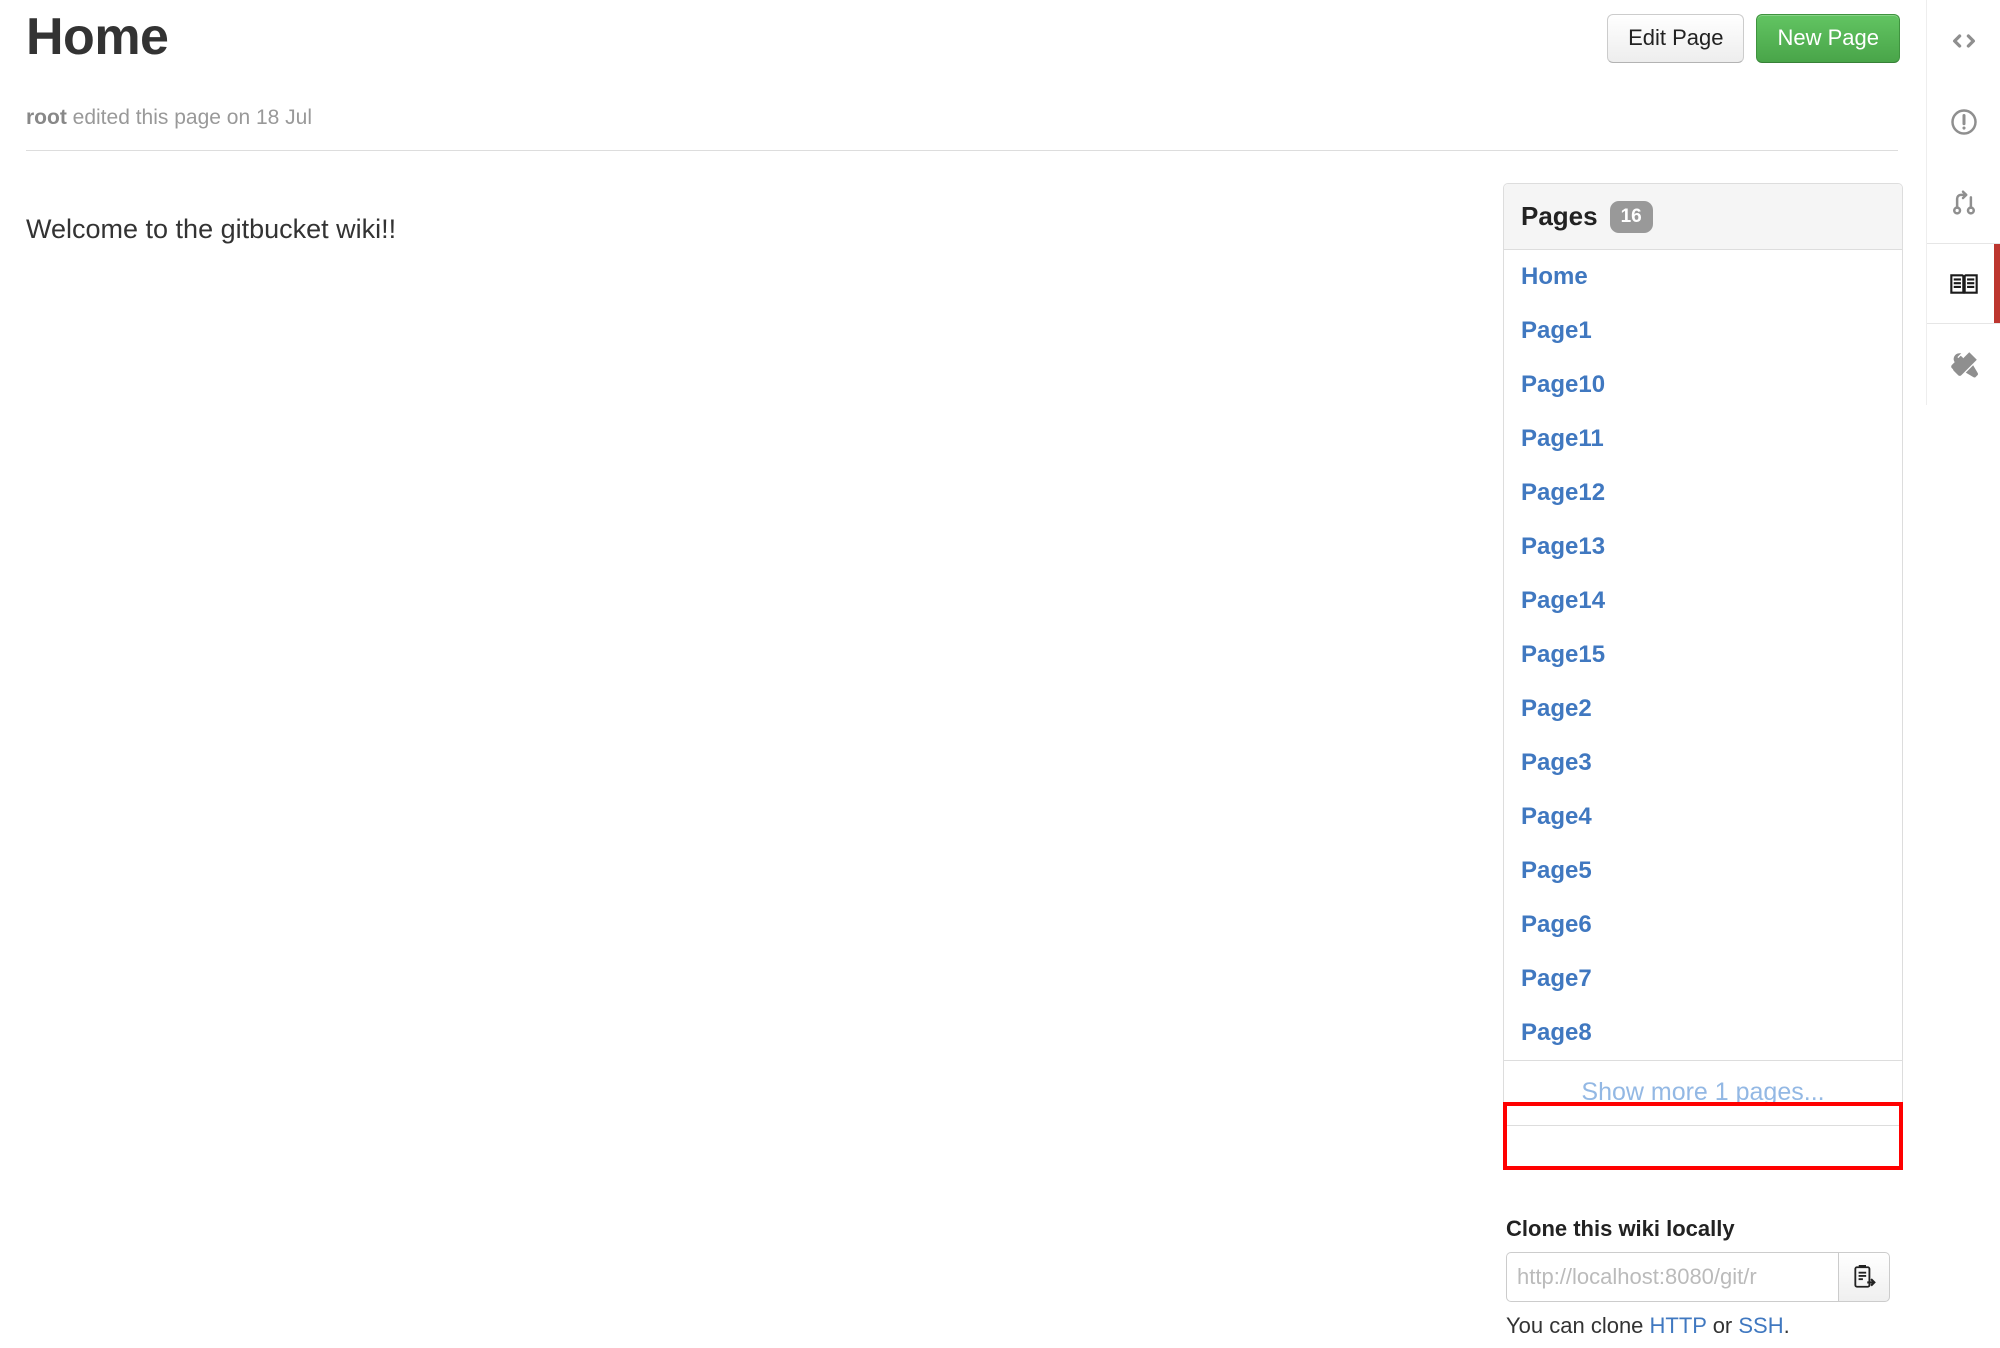 The height and width of the screenshot is (1348, 2000). I want to click on page-link-page12: Page12, so click(1703, 493).